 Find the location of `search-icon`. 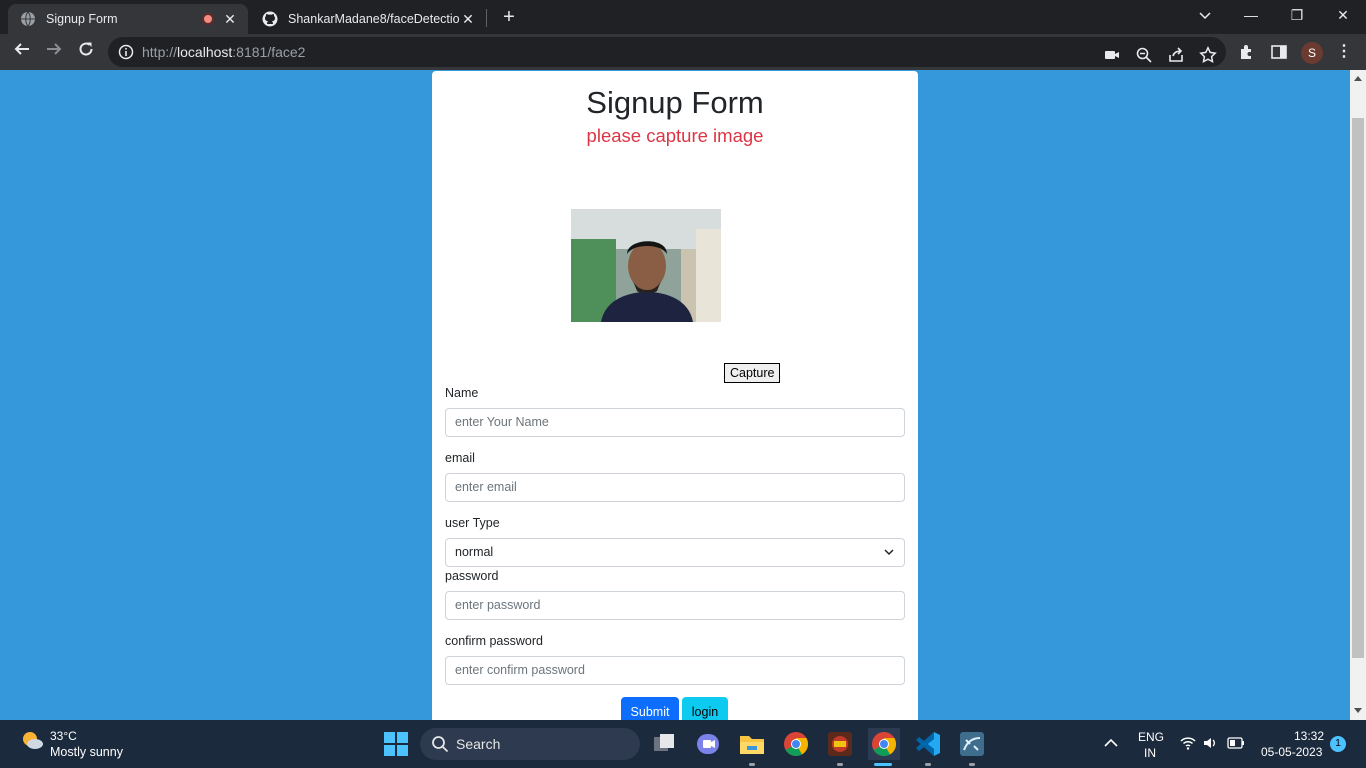

search-icon is located at coordinates (440, 744).